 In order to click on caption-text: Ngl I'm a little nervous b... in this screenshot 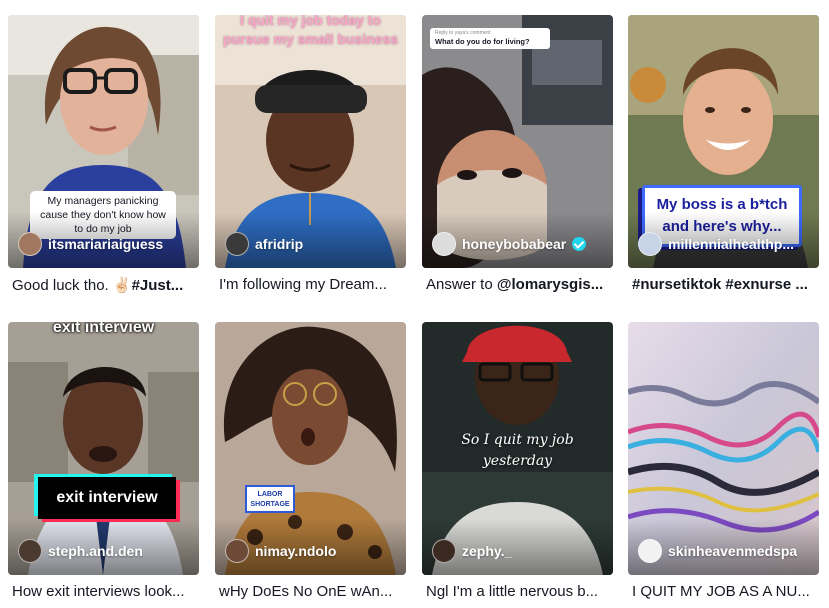, I will do `click(512, 591)`.